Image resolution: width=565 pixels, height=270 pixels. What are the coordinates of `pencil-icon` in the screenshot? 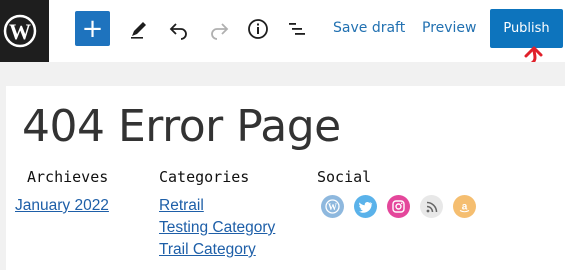 It's located at (138, 30).